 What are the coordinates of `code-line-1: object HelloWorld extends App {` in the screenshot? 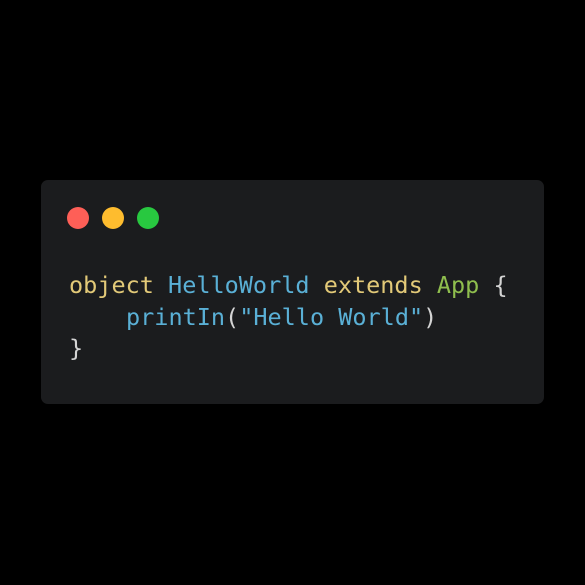 It's located at (288, 286).